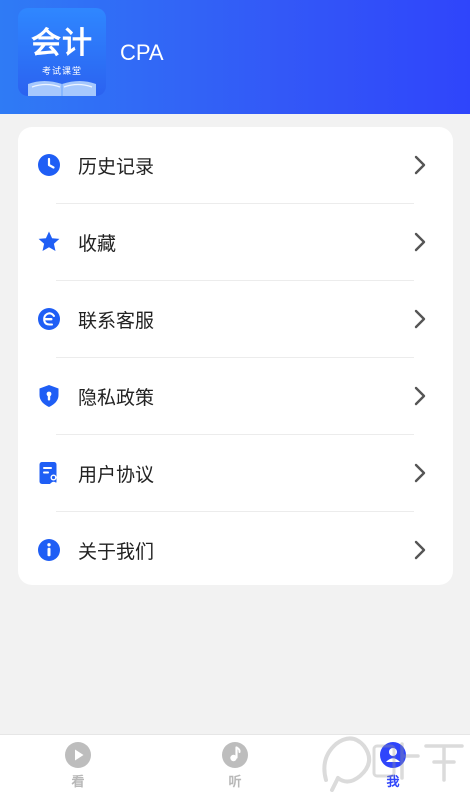 Image resolution: width=470 pixels, height=795 pixels. I want to click on menu-item-label: 隐私政策, so click(116, 398).